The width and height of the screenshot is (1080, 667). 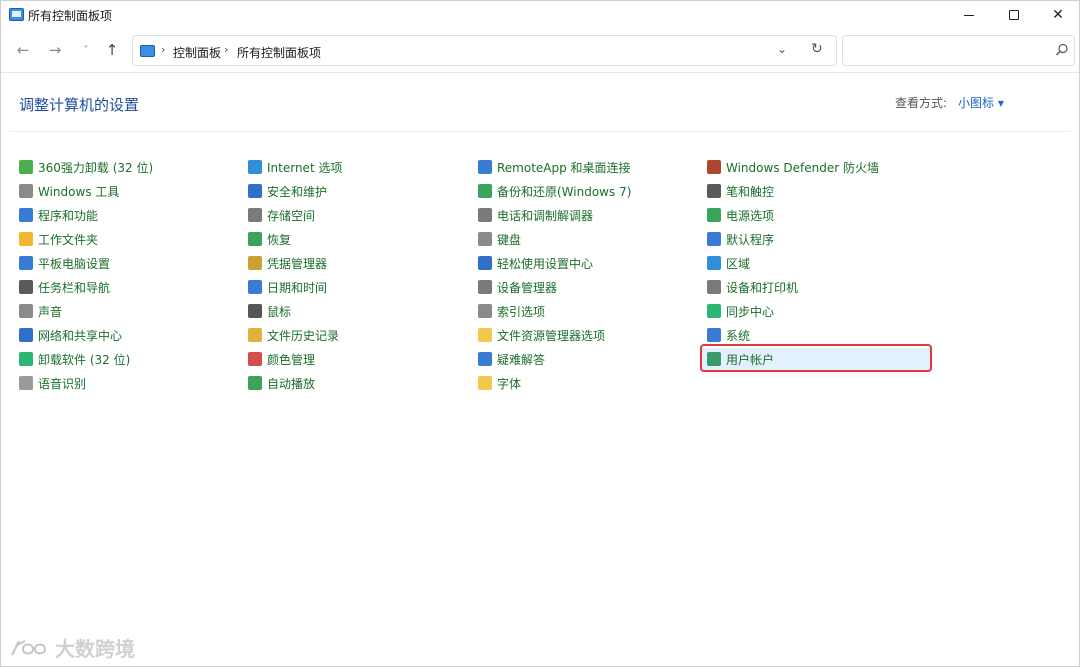 I want to click on control-panel-item: 恢复, so click(x=269, y=239).